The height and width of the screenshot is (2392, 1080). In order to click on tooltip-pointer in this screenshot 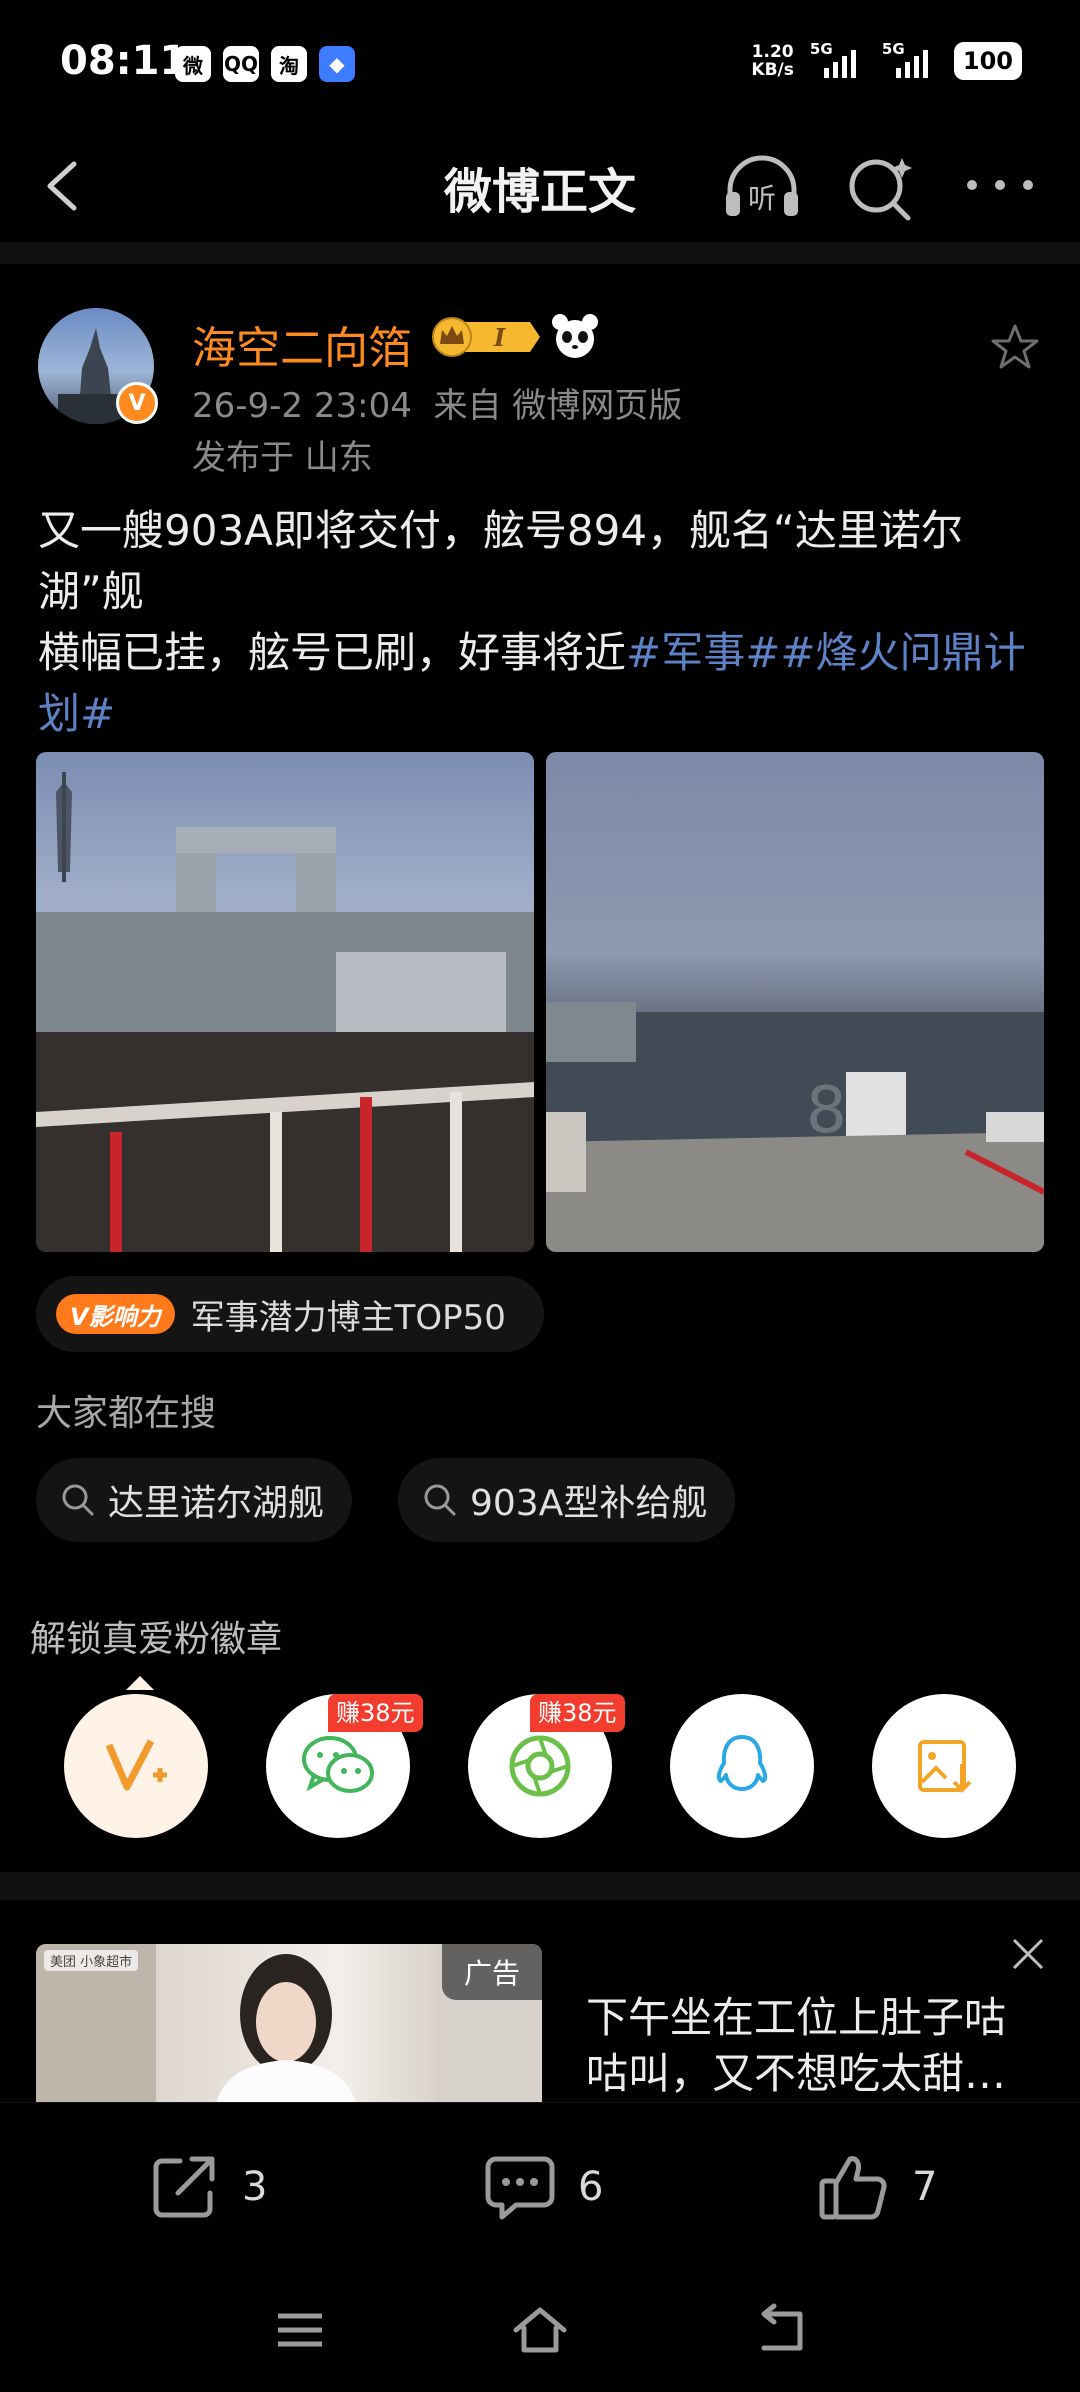, I will do `click(140, 1683)`.